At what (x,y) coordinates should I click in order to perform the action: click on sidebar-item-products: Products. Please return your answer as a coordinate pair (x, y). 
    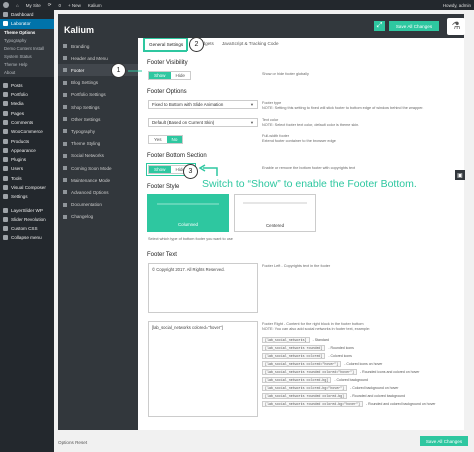
    Looking at the image, I should click on (27, 140).